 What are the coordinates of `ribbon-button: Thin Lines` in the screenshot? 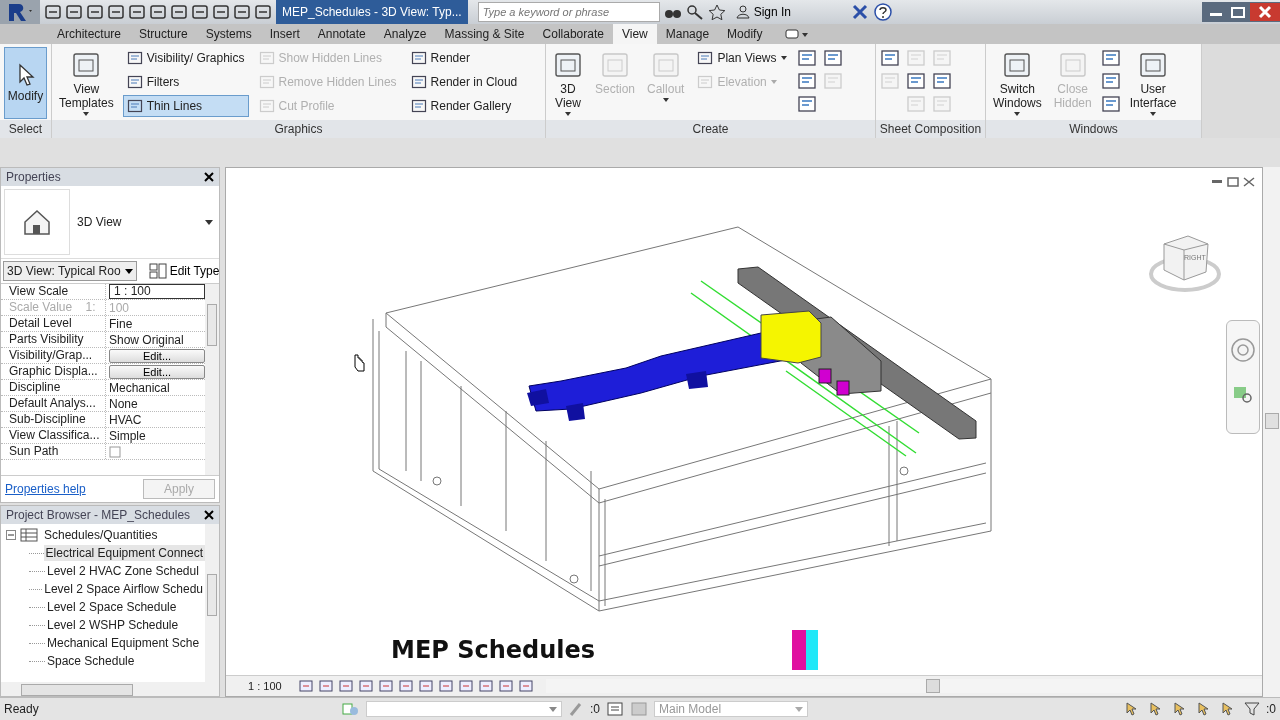 It's located at (185, 106).